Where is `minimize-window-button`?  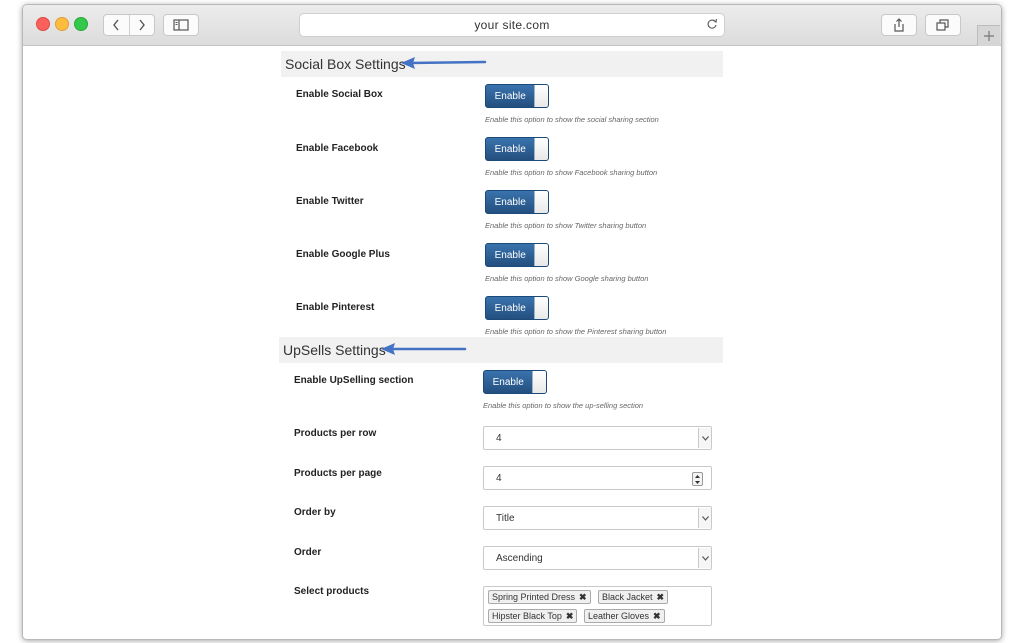
minimize-window-button is located at coordinates (62, 24).